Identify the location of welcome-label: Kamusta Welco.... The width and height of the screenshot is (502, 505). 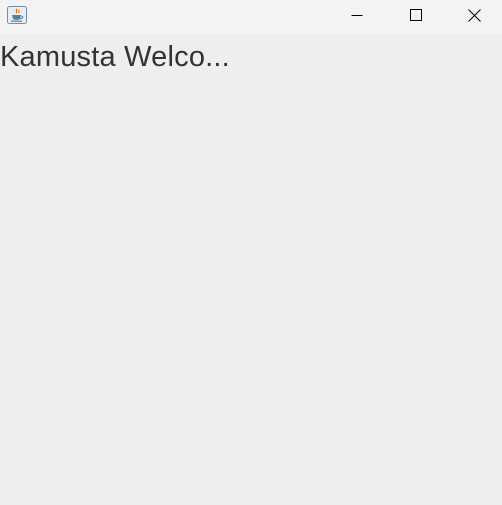
(115, 57).